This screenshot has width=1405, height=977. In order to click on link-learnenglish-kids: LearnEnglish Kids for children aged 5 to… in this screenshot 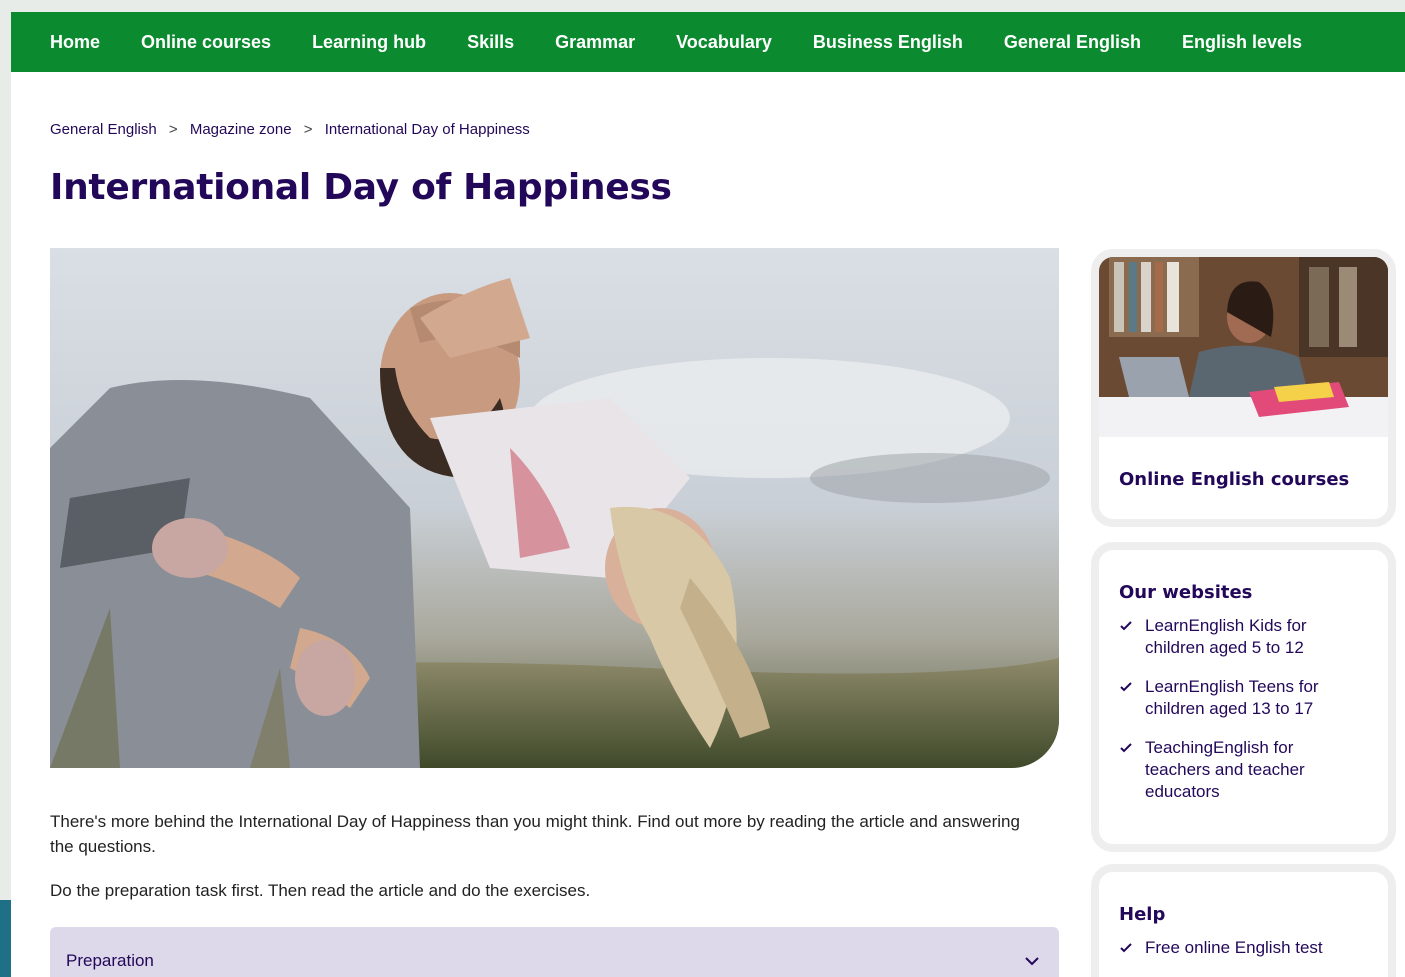, I will do `click(1245, 637)`.